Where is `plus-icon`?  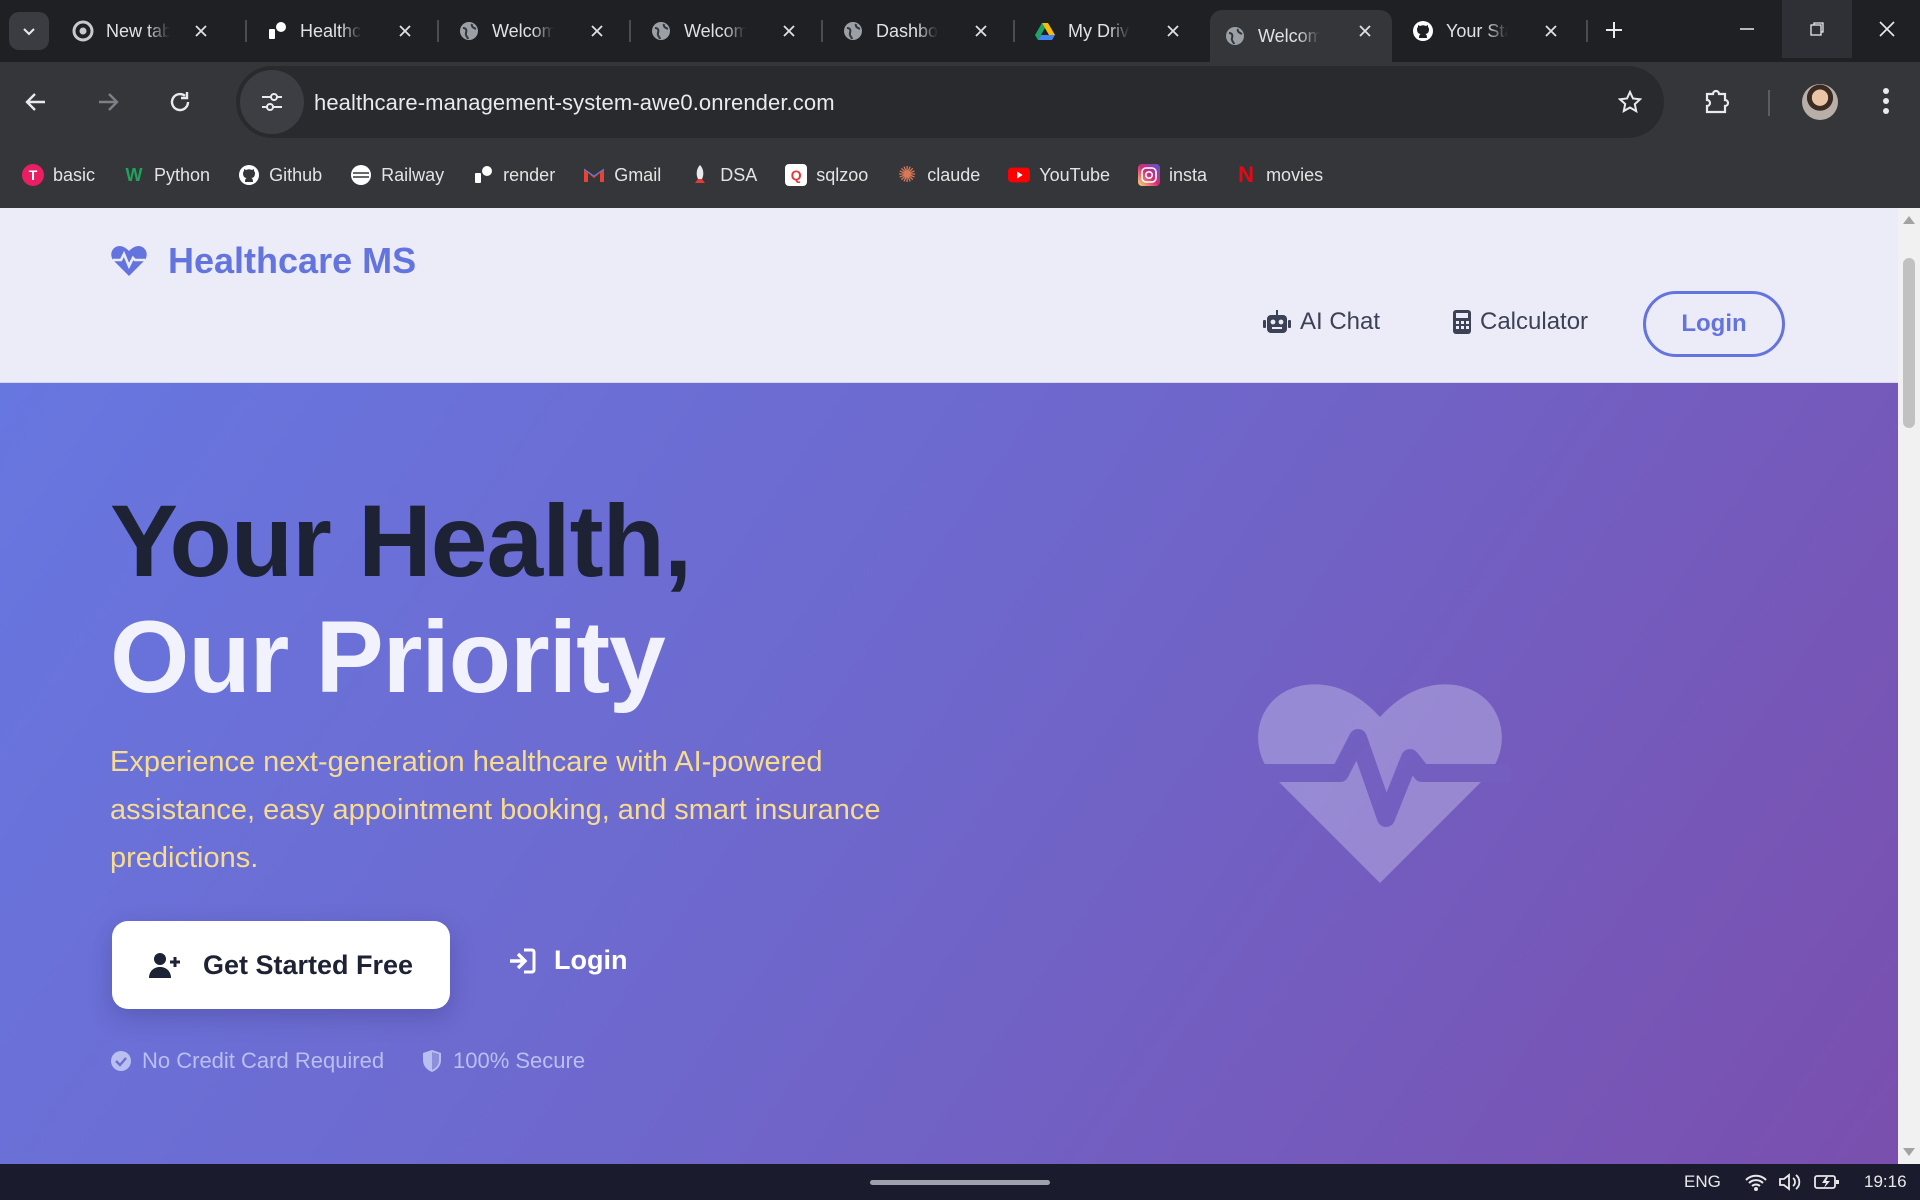 plus-icon is located at coordinates (1614, 30).